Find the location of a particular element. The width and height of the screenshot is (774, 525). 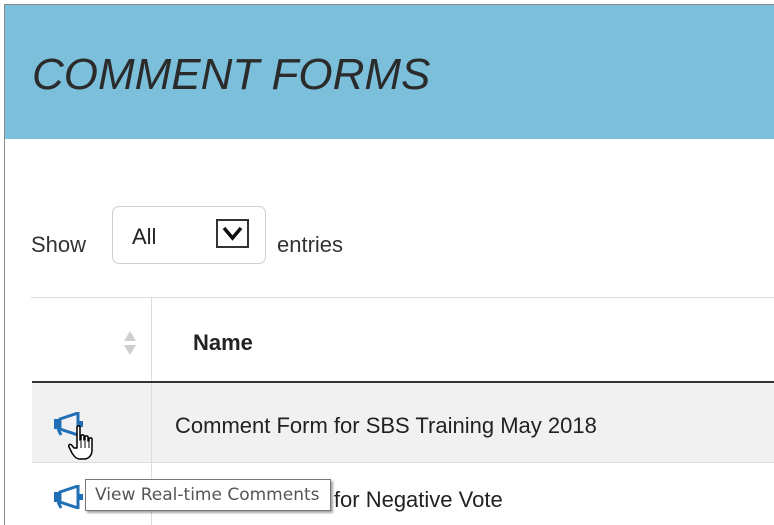

row-name: Comment Form for SBS Training May 2018 is located at coordinates (386, 425).